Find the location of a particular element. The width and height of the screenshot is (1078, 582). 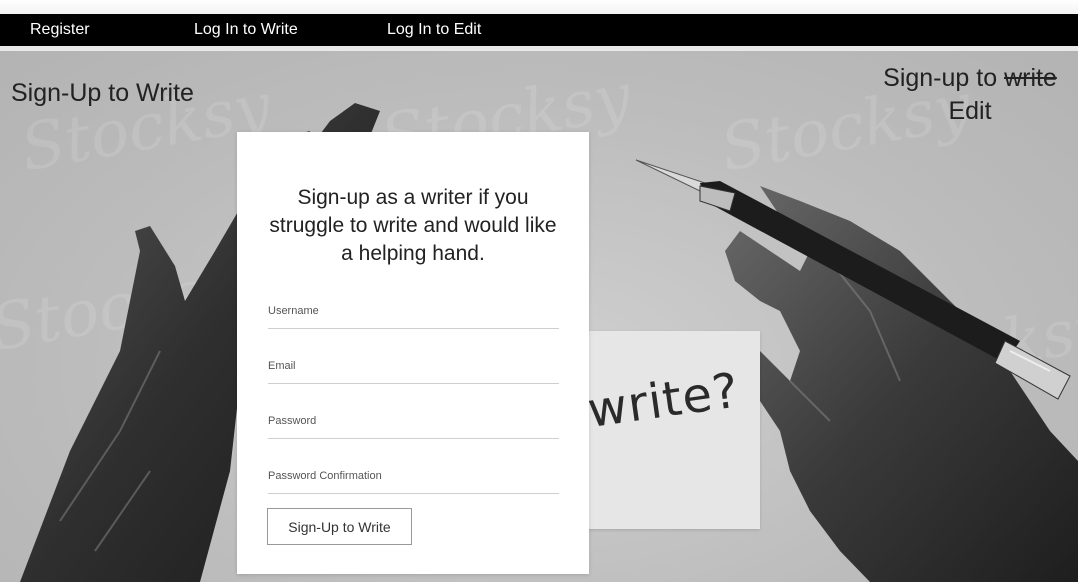

top-strip is located at coordinates (539, 7).